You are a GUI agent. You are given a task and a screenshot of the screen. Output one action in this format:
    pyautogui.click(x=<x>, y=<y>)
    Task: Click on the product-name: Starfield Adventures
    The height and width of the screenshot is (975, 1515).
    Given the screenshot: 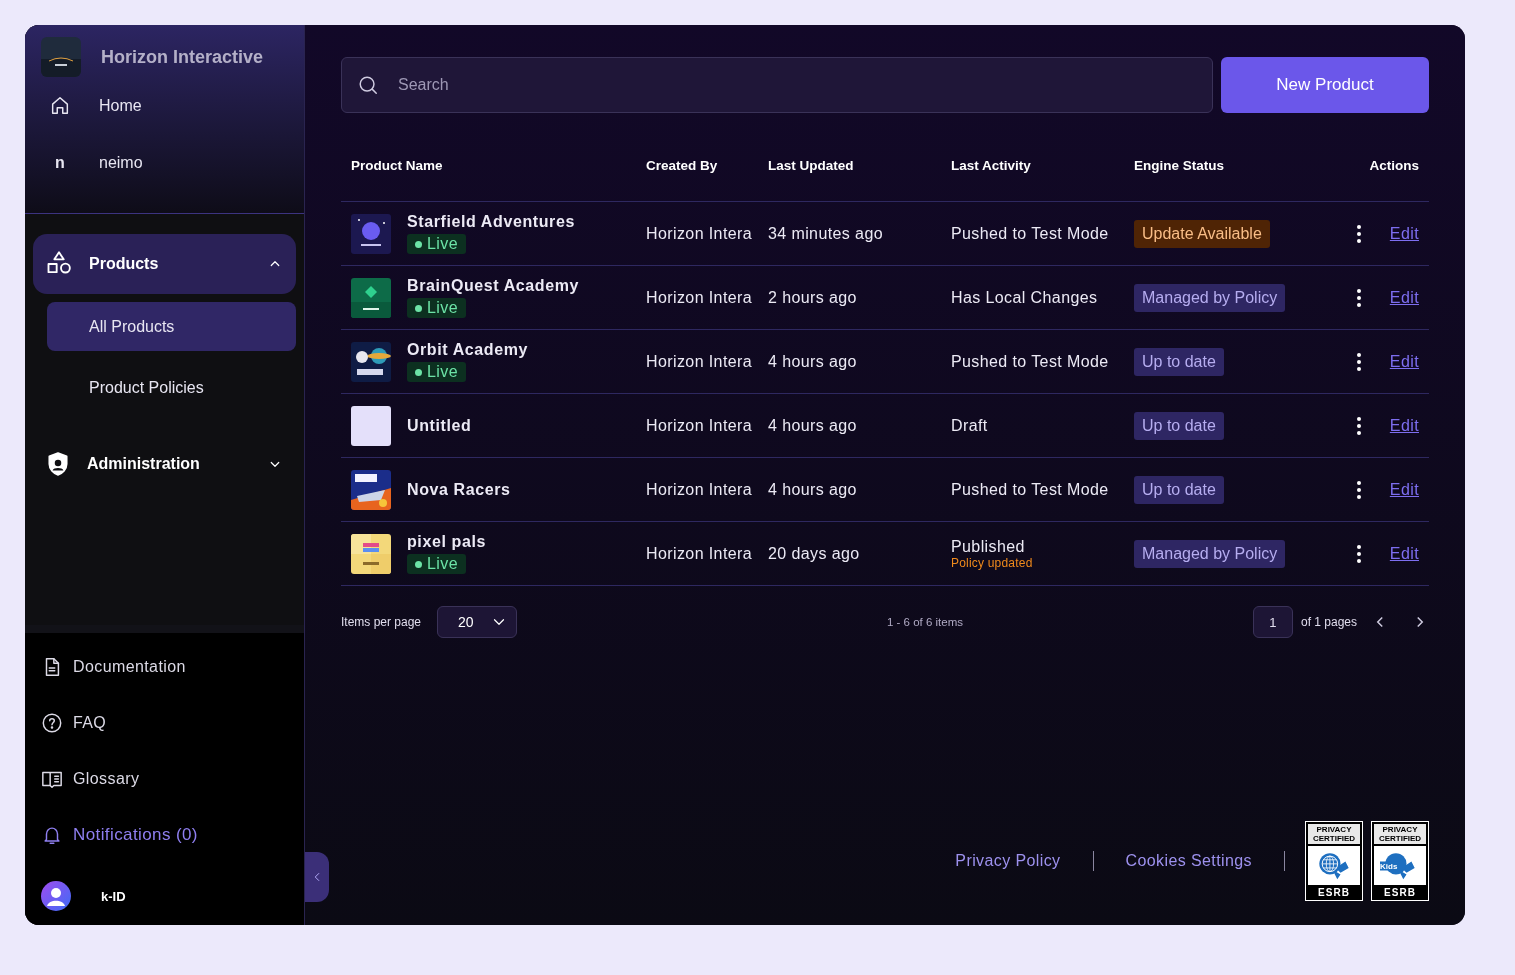 What is the action you would take?
    pyautogui.click(x=491, y=222)
    